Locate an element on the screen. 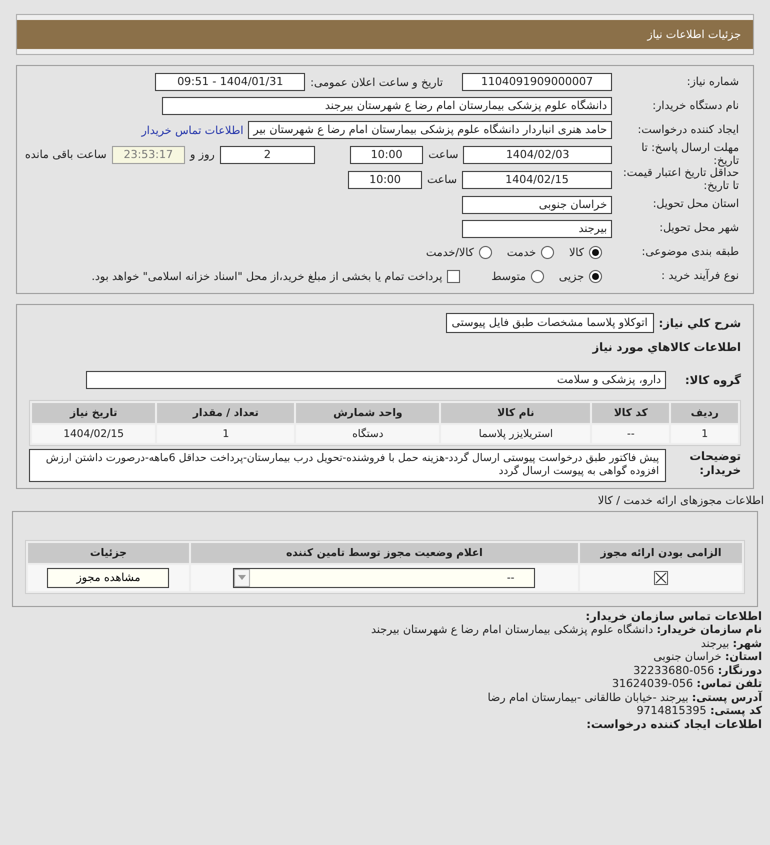 The height and width of the screenshot is (845, 770). contact-line: آدرس پستی: بیرجند -خیابان طالقانی -بیمارستان امام رضا is located at coordinates (624, 697).